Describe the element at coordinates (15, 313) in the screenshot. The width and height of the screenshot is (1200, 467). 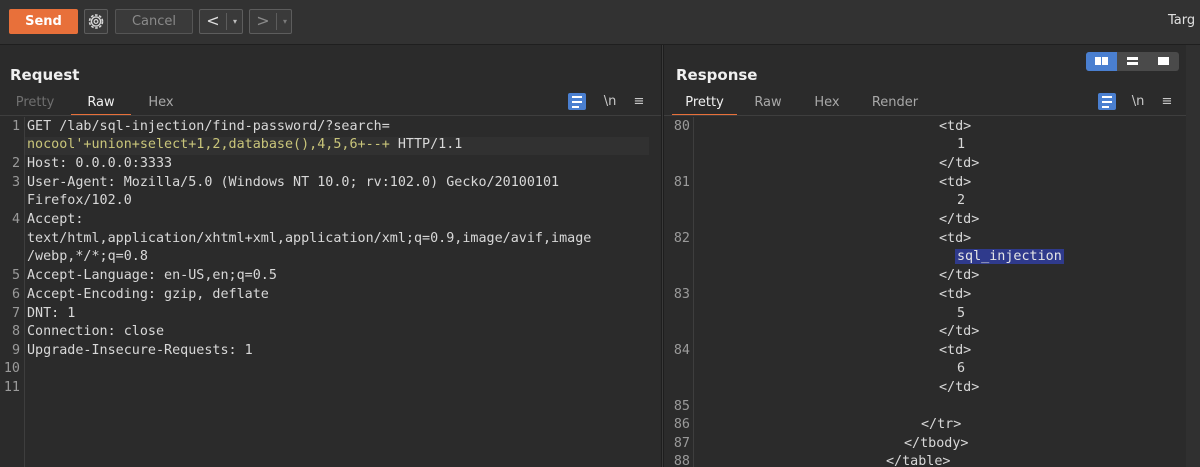
I see `line-number: 7` at that location.